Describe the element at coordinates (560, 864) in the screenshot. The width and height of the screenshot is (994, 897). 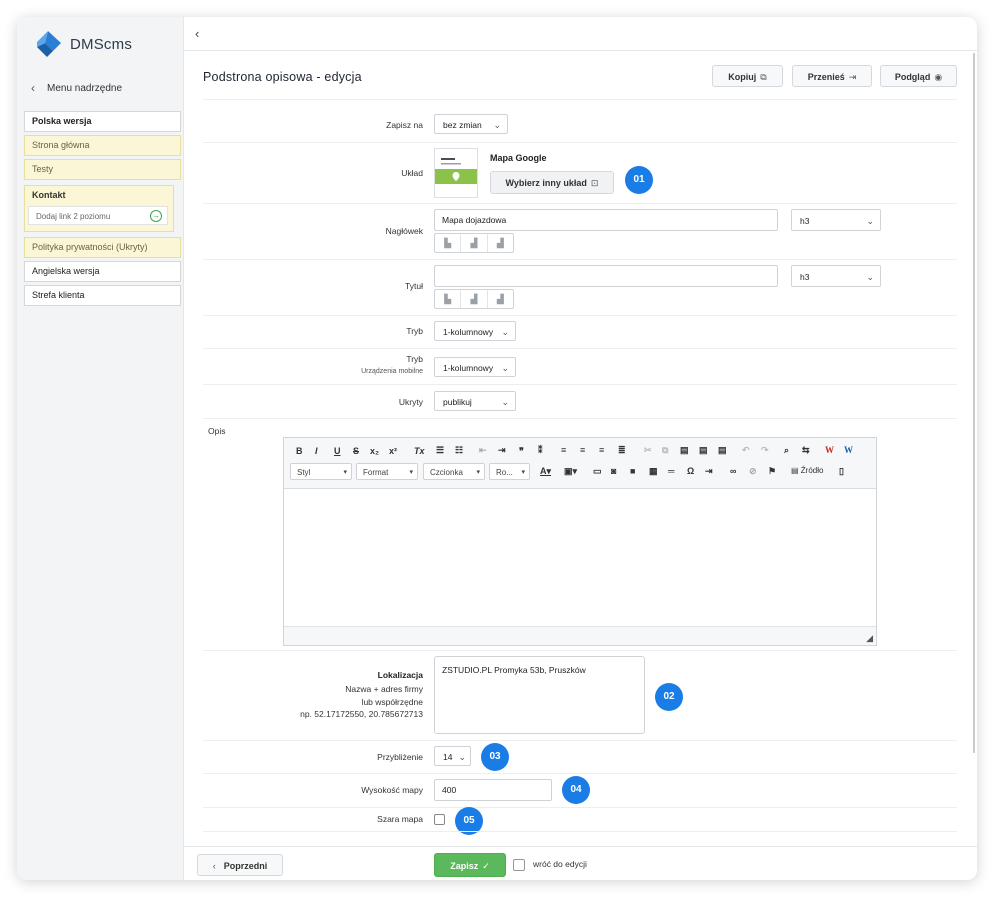
I see `return-to-edit-label: wróć do edycji` at that location.